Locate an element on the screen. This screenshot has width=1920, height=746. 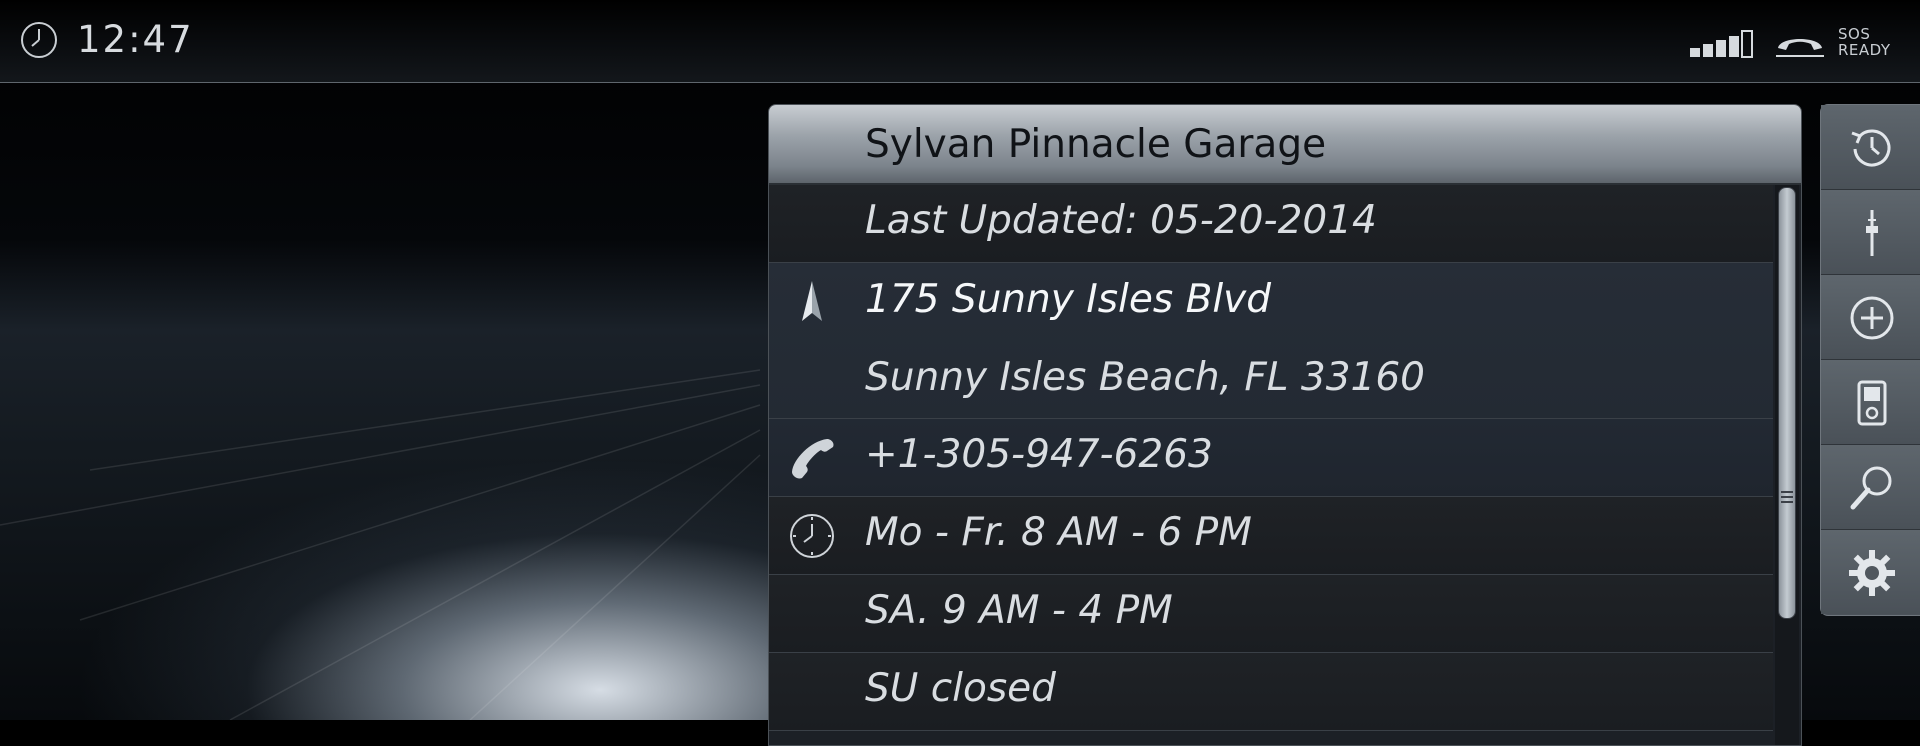
phone-number: +1-305-947-6263 is located at coordinates (1039, 454).